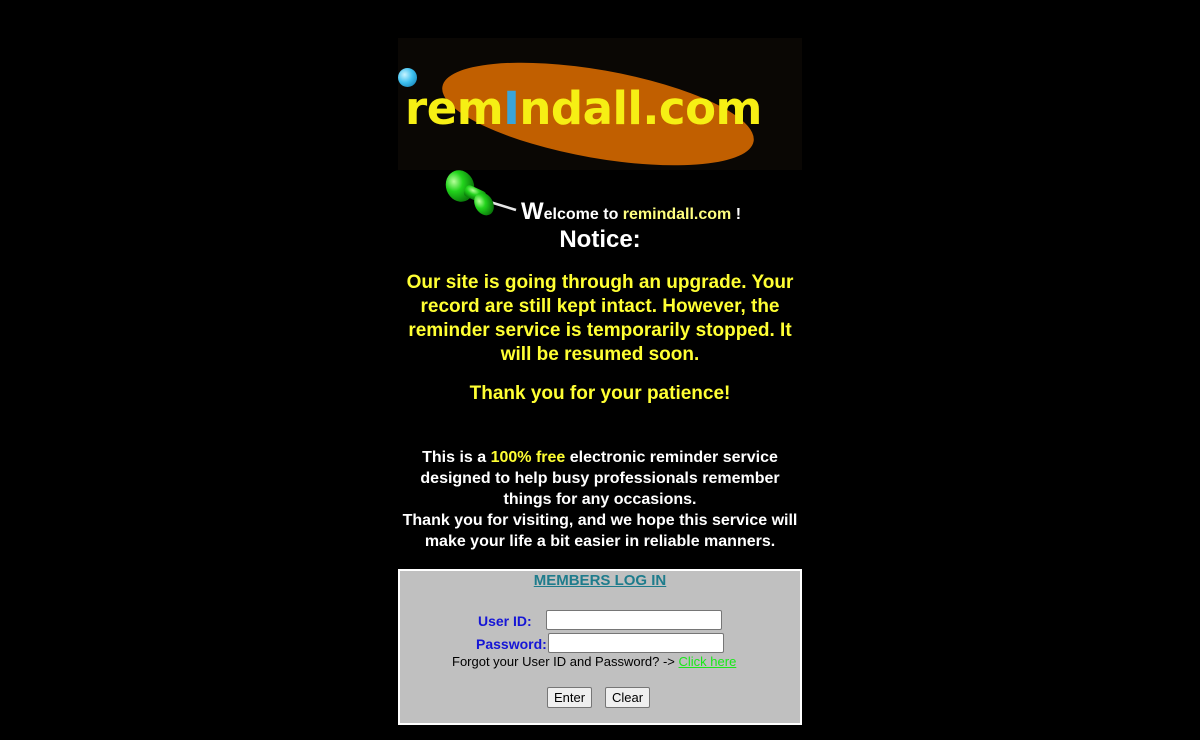 The image size is (1200, 740). I want to click on password-label: Password:, so click(511, 644).